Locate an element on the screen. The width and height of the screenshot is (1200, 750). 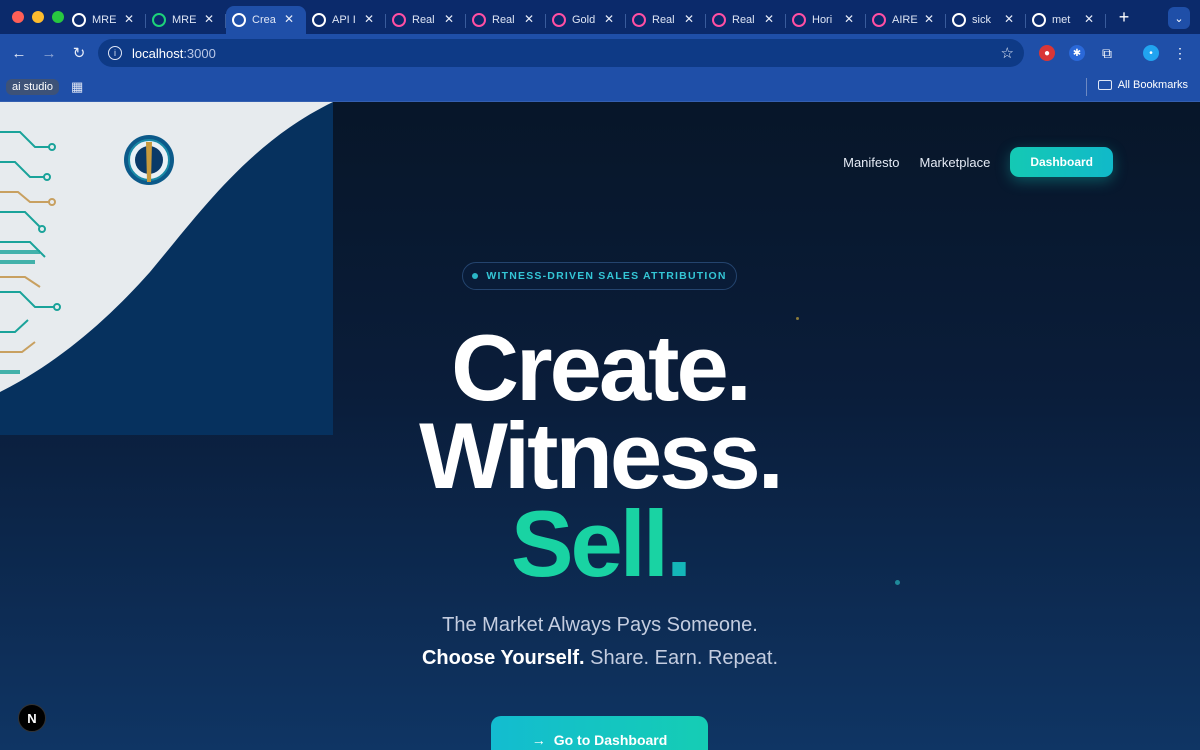
bookmarks-bar: ai studio ▦ All Bookmarks is located at coordinates (600, 87).